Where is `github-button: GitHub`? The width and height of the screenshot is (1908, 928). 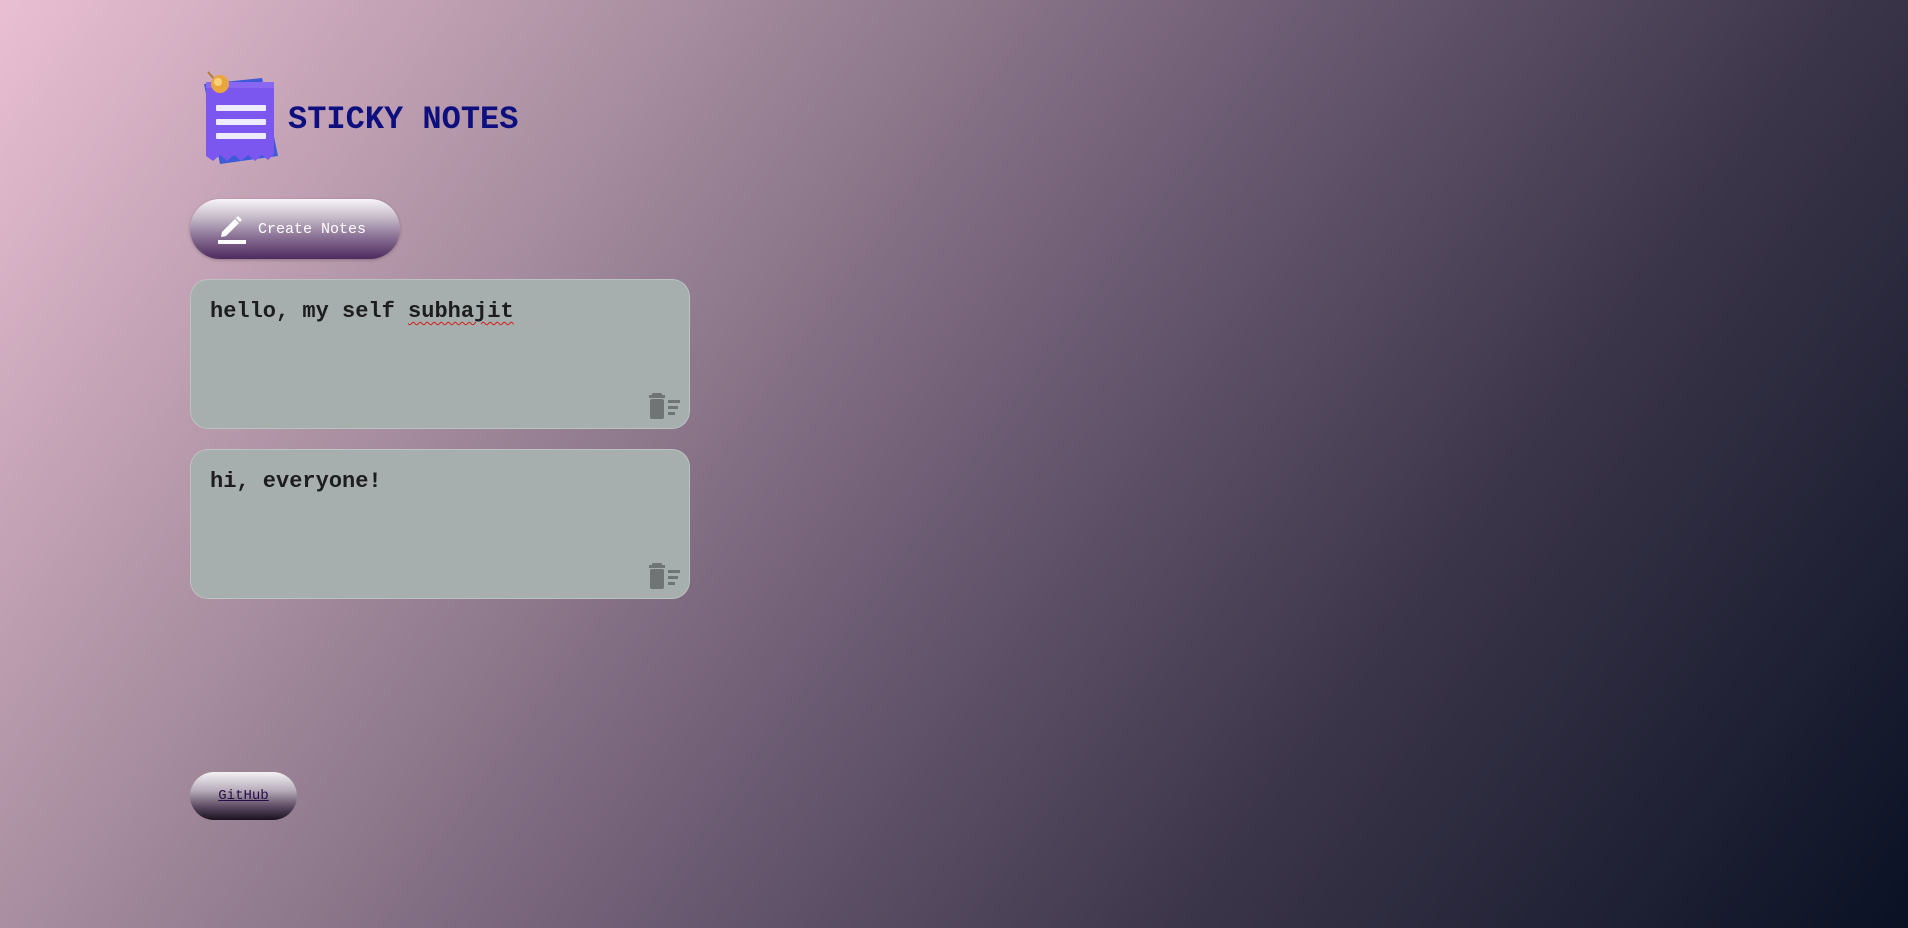
github-button: GitHub is located at coordinates (243, 796).